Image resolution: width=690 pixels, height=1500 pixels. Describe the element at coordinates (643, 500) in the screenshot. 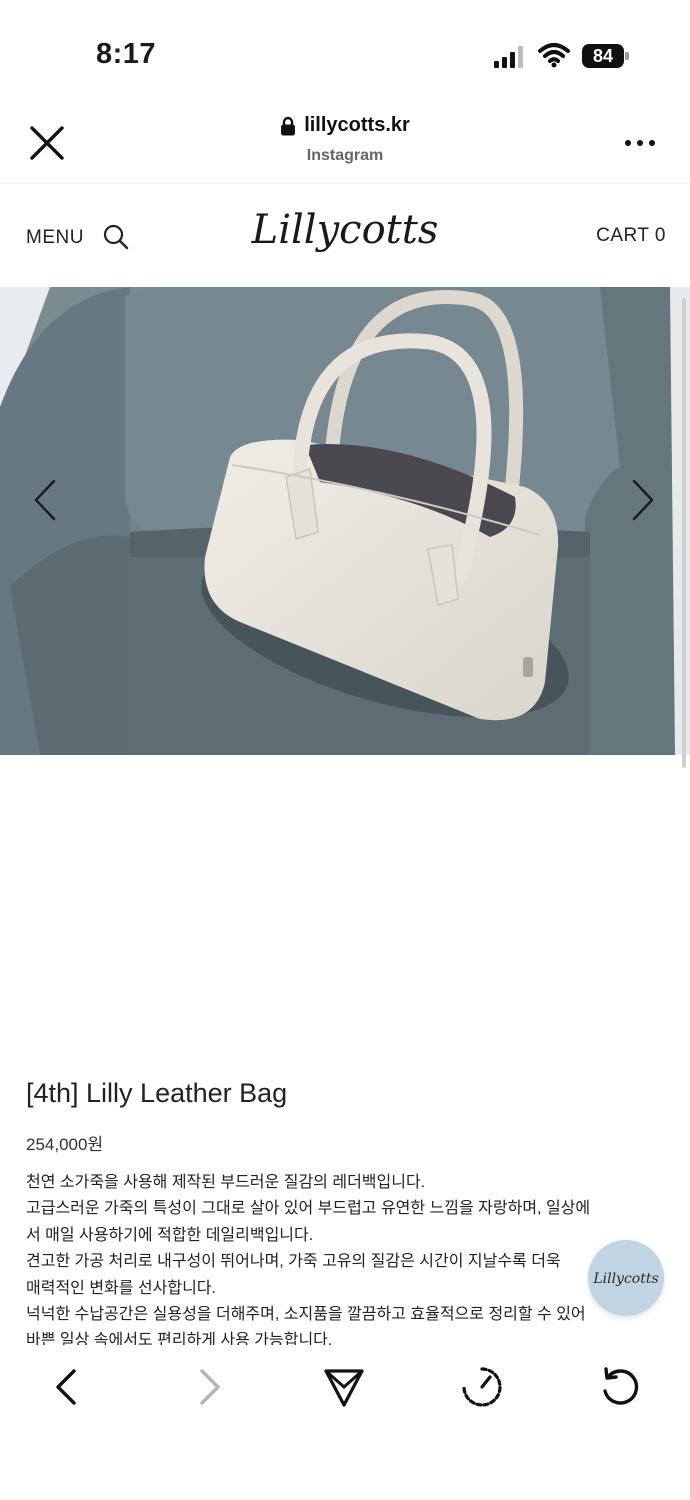

I see `chevron-right-icon` at that location.